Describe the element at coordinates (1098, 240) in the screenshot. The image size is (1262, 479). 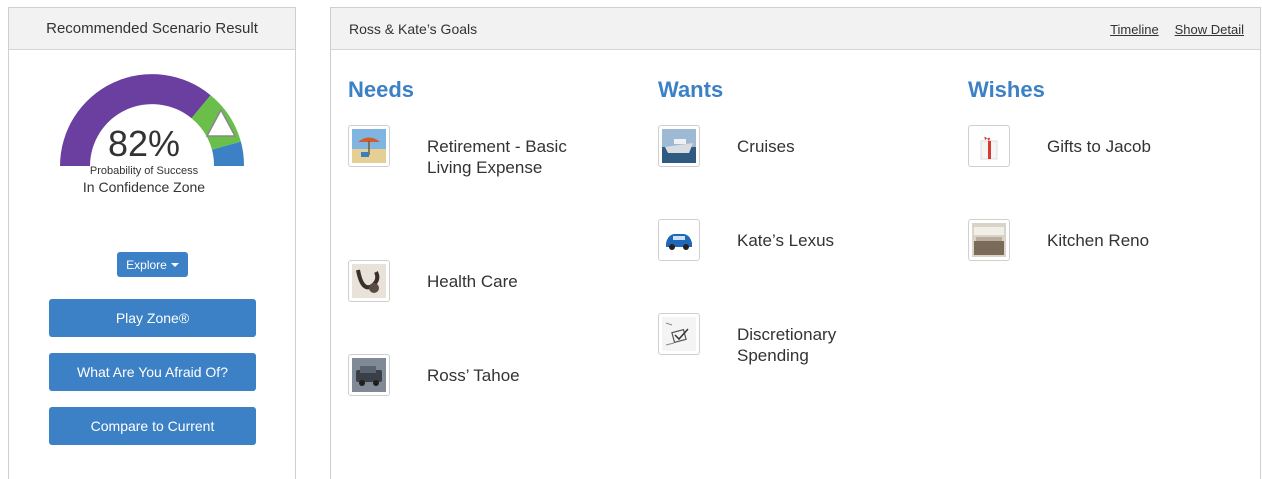
I see `goal-label: Kitchen Reno` at that location.